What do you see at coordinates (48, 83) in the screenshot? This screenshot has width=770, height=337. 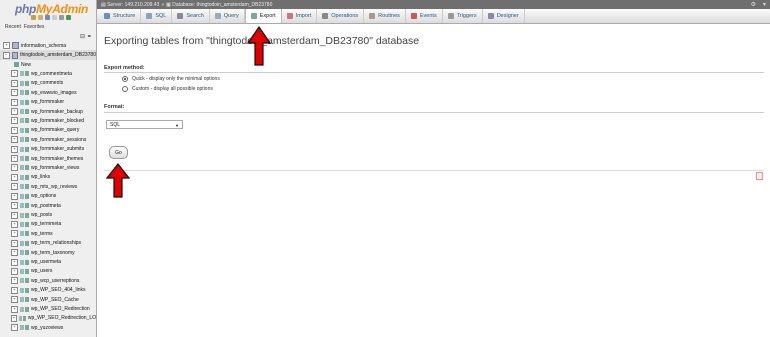 I see `sidebar-table-item: + wp_comments` at bounding box center [48, 83].